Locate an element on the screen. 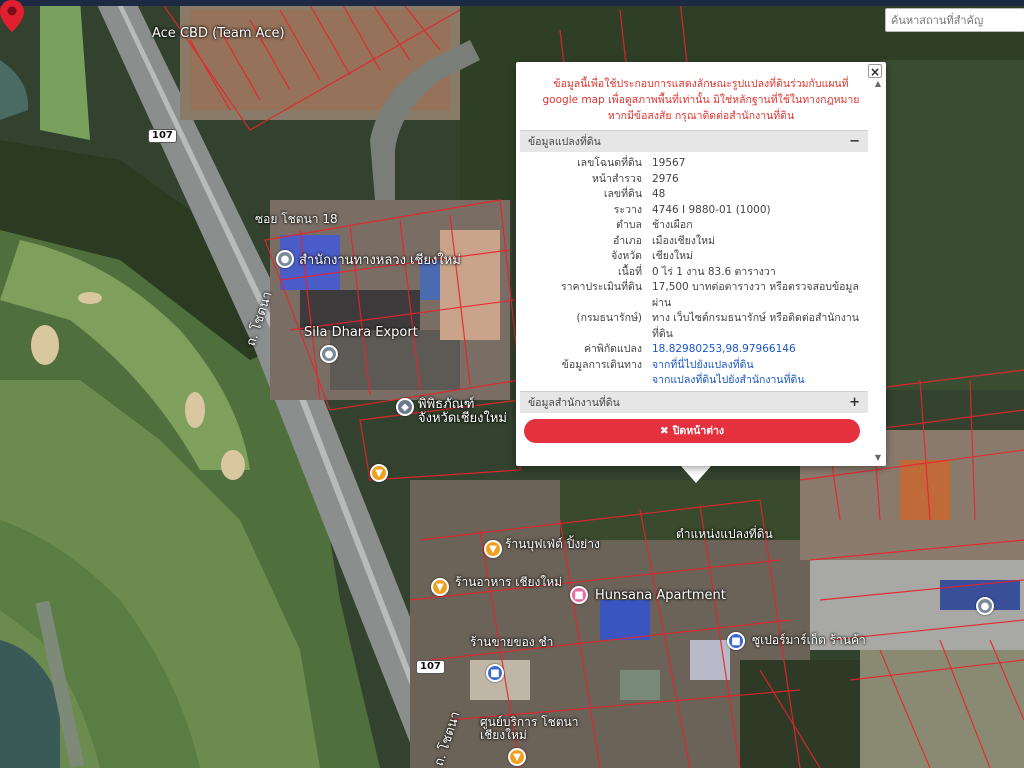  location-marker-icon is located at coordinates (12, 16).